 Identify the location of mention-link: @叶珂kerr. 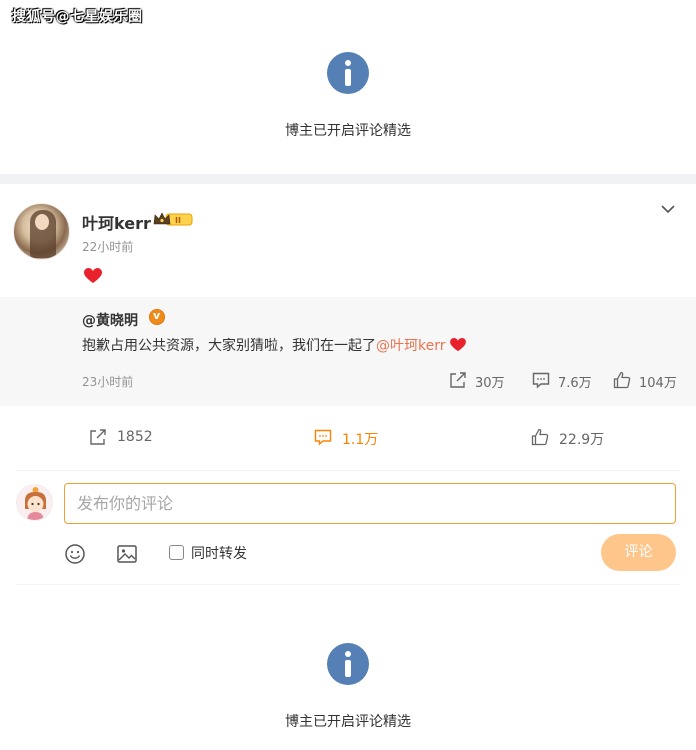
(411, 346).